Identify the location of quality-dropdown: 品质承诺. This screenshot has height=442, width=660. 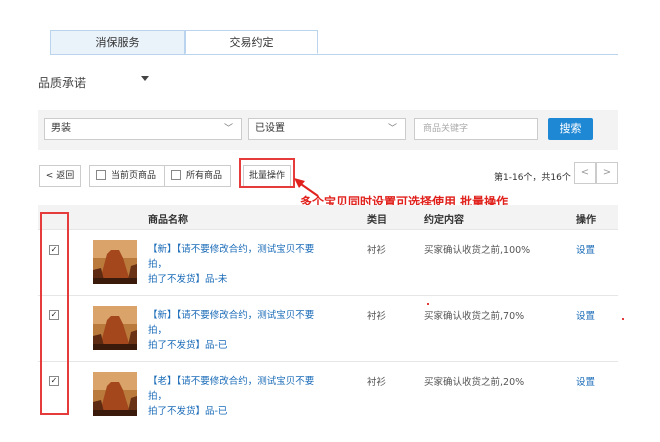
(62, 82).